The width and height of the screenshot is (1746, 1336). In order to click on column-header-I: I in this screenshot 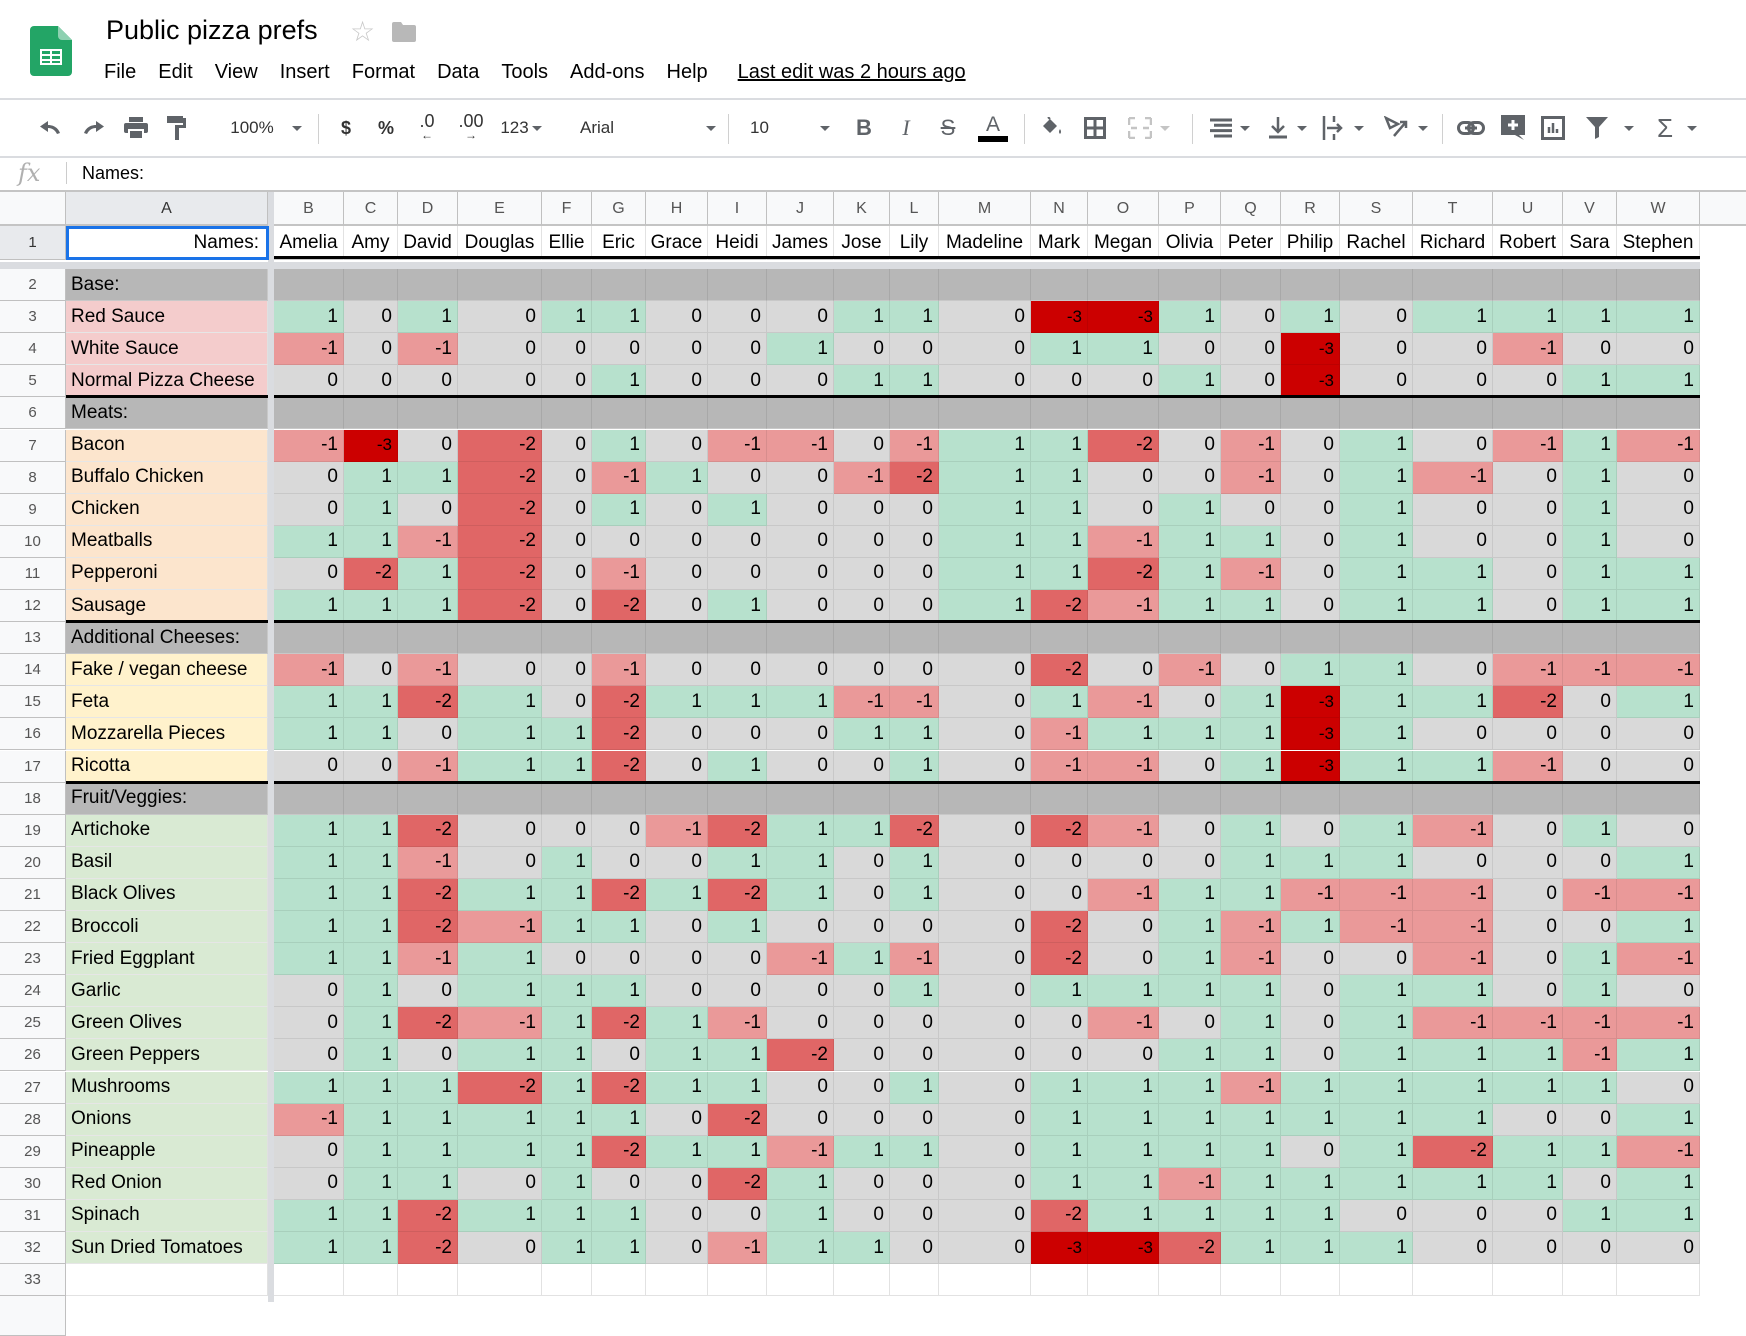, I will do `click(737, 209)`.